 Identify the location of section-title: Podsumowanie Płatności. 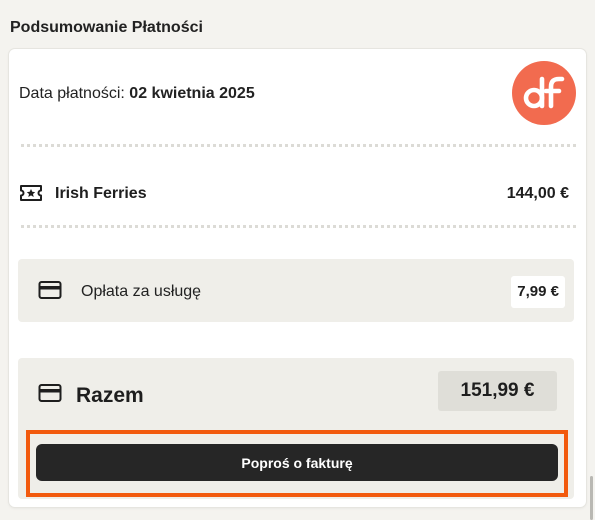
(106, 27).